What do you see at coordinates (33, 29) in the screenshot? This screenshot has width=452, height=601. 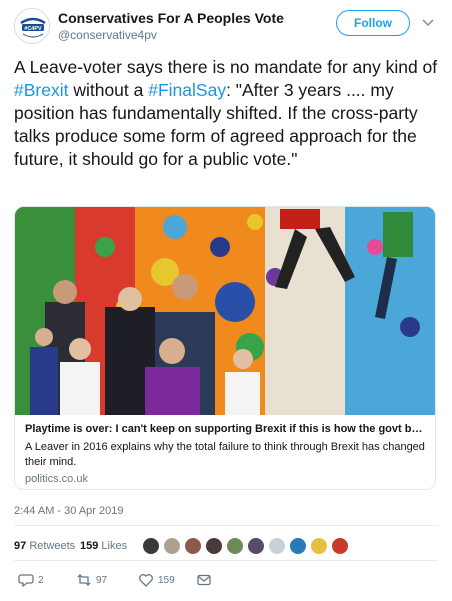 I see `avatar-logo-text: #C4PV` at bounding box center [33, 29].